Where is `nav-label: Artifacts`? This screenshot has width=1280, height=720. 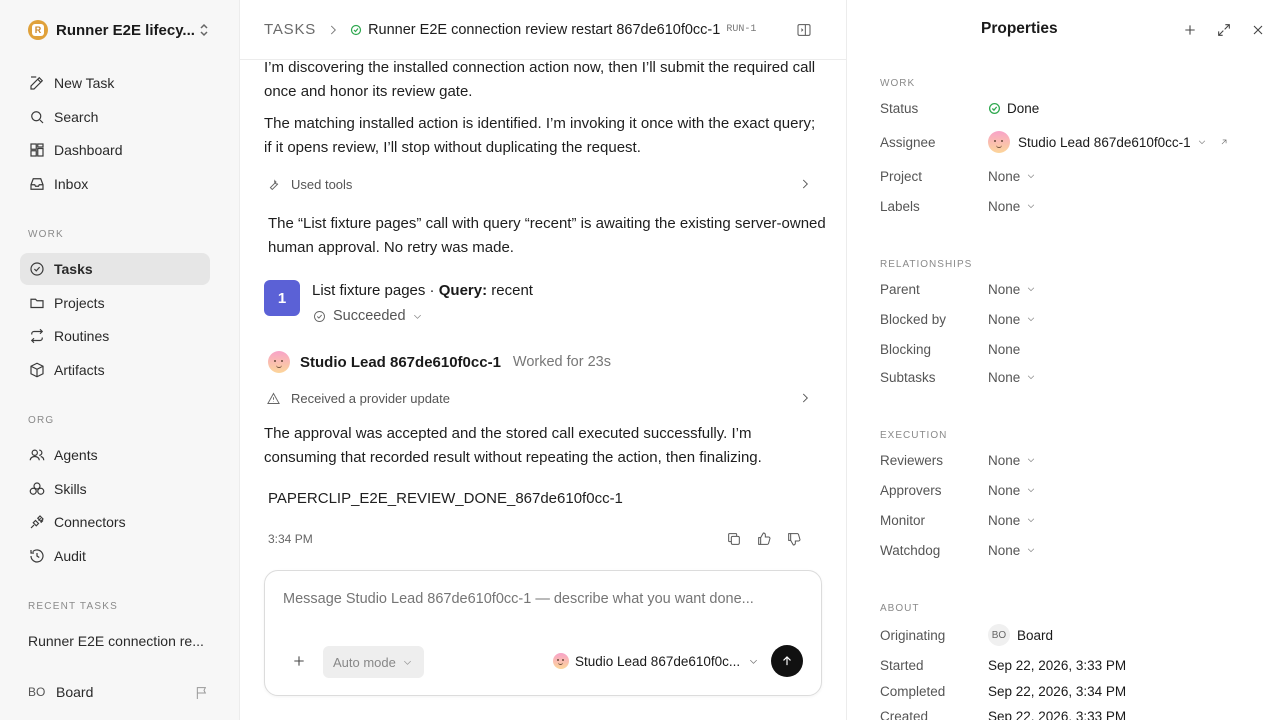 nav-label: Artifacts is located at coordinates (79, 370).